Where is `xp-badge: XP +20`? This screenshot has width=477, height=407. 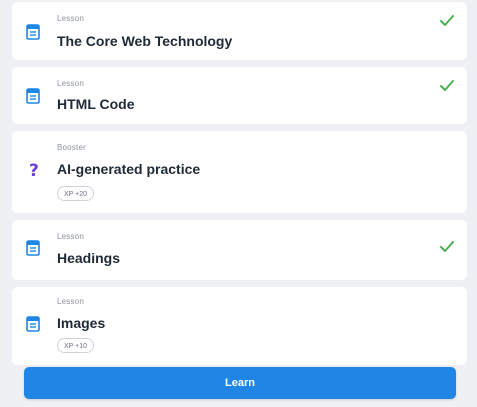
xp-badge: XP +20 is located at coordinates (76, 193).